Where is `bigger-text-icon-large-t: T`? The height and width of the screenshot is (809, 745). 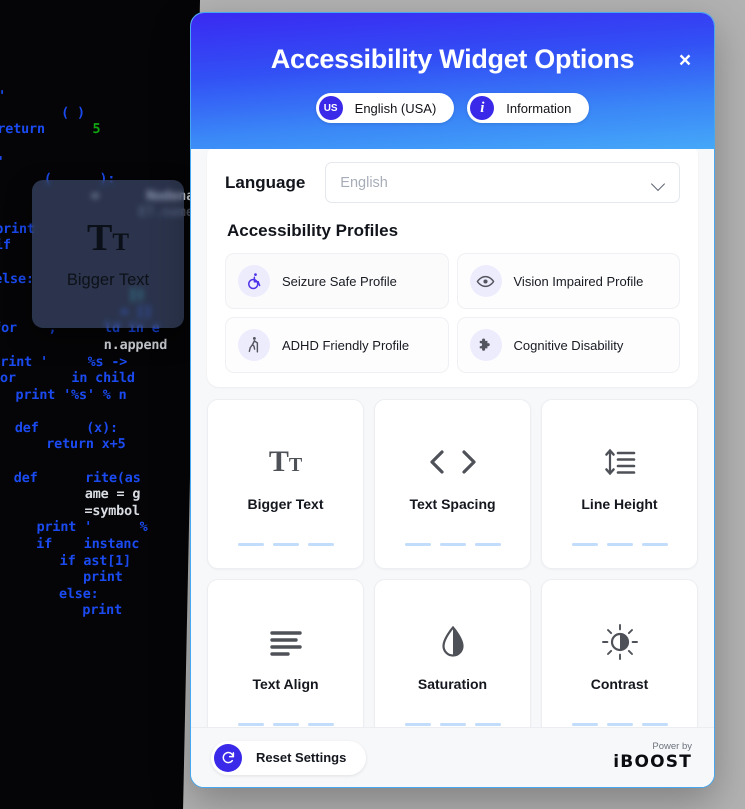
bigger-text-icon-large-t: T is located at coordinates (99, 237).